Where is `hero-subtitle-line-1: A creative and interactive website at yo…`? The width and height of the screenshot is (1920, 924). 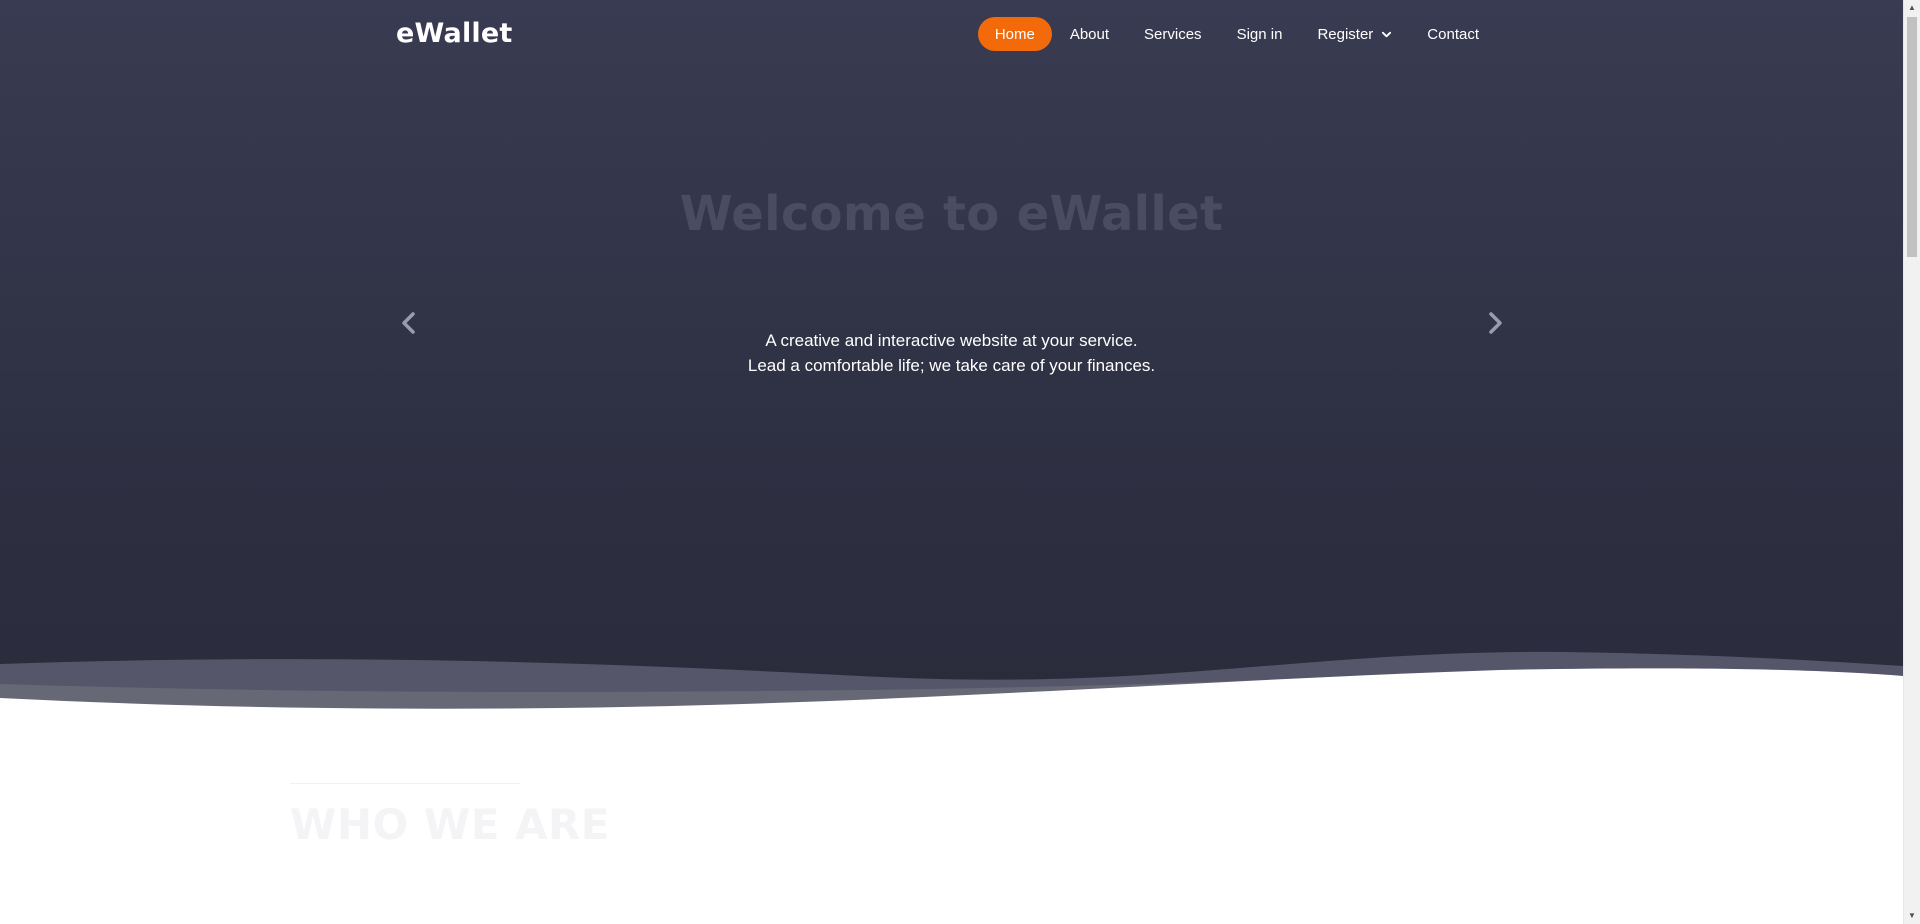
hero-subtitle-line-1: A creative and interactive website at yo… is located at coordinates (951, 340).